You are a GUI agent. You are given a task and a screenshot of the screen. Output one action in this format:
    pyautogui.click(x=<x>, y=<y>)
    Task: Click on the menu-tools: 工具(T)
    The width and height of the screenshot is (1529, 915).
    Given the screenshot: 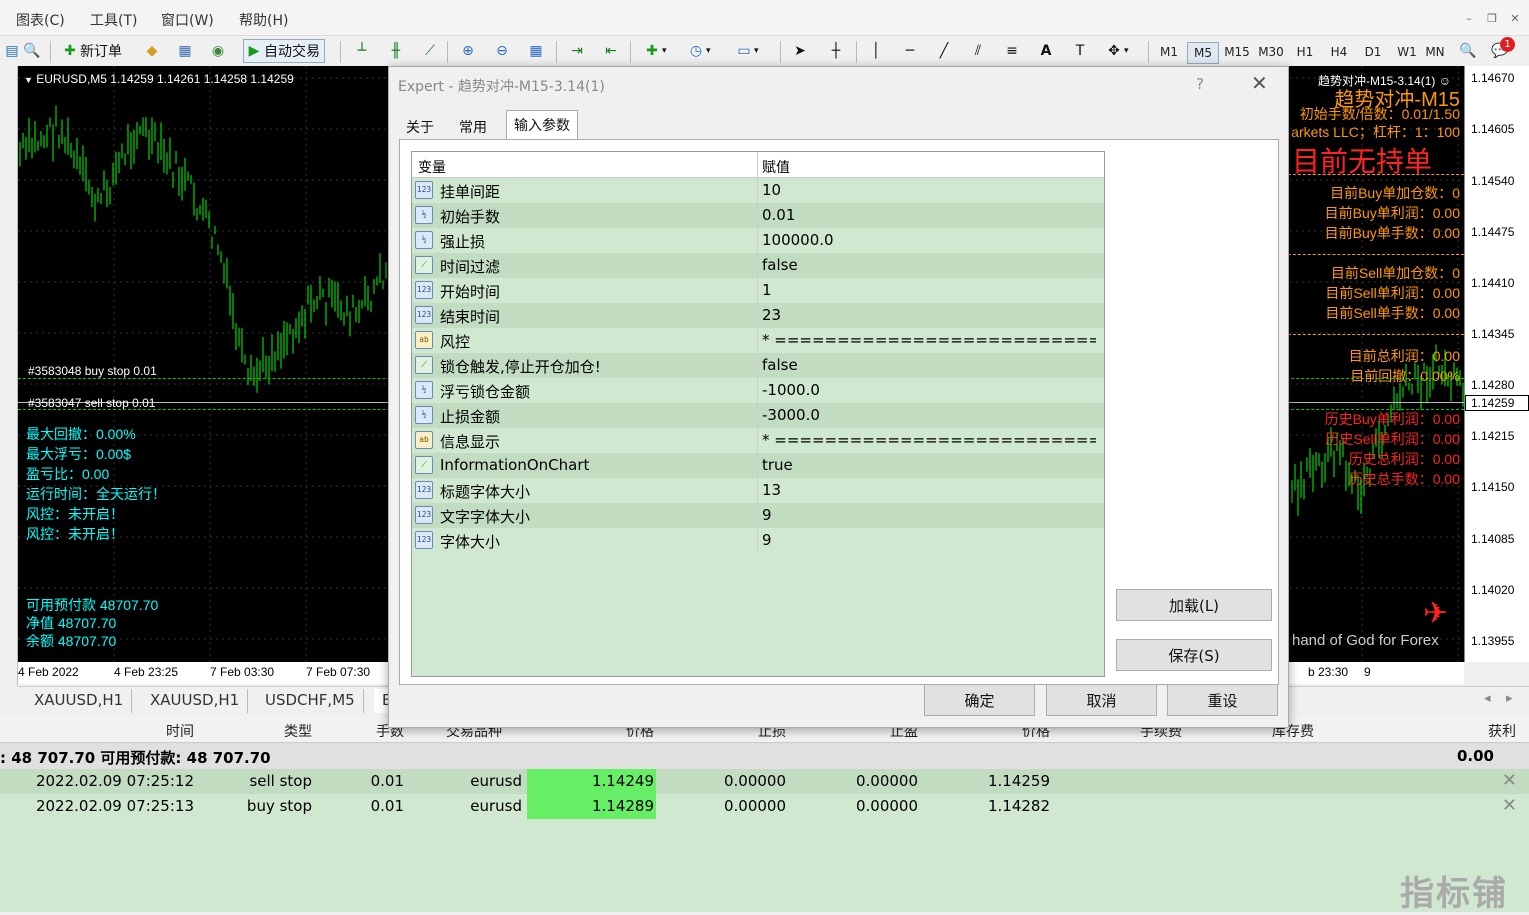 What is the action you would take?
    pyautogui.click(x=113, y=20)
    